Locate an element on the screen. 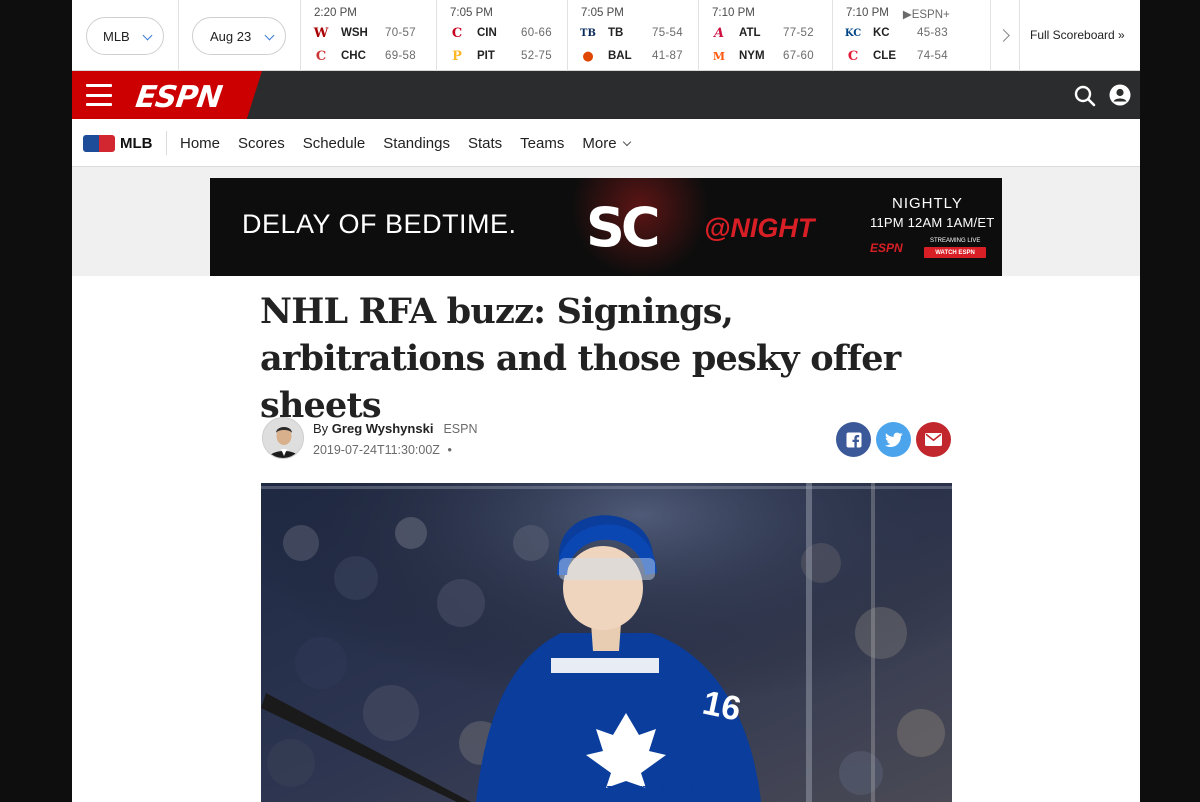 This screenshot has height=802, width=1200. game-time: 2:20 PM is located at coordinates (335, 13).